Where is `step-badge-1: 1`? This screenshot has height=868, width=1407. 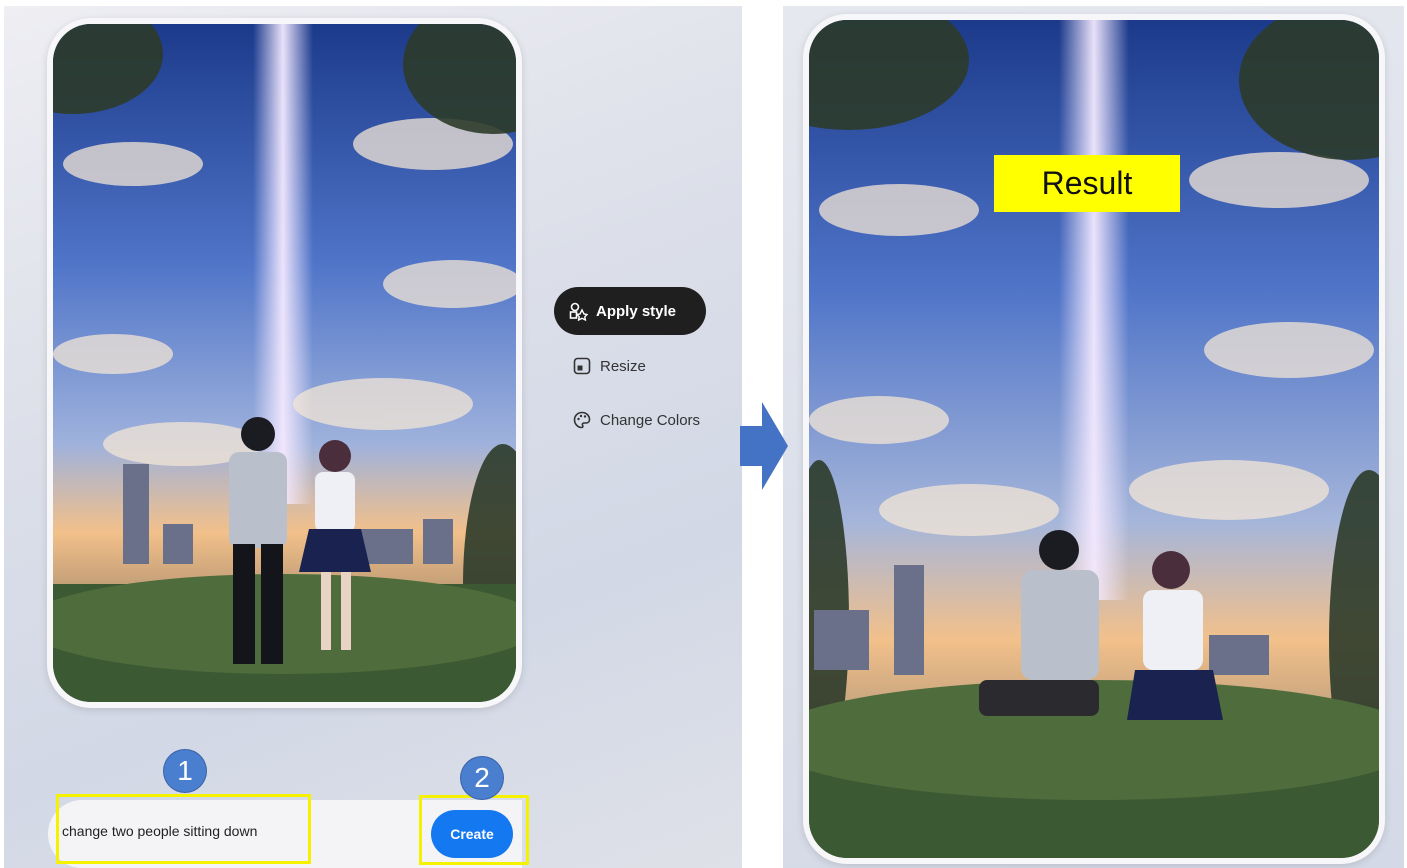 step-badge-1: 1 is located at coordinates (185, 771).